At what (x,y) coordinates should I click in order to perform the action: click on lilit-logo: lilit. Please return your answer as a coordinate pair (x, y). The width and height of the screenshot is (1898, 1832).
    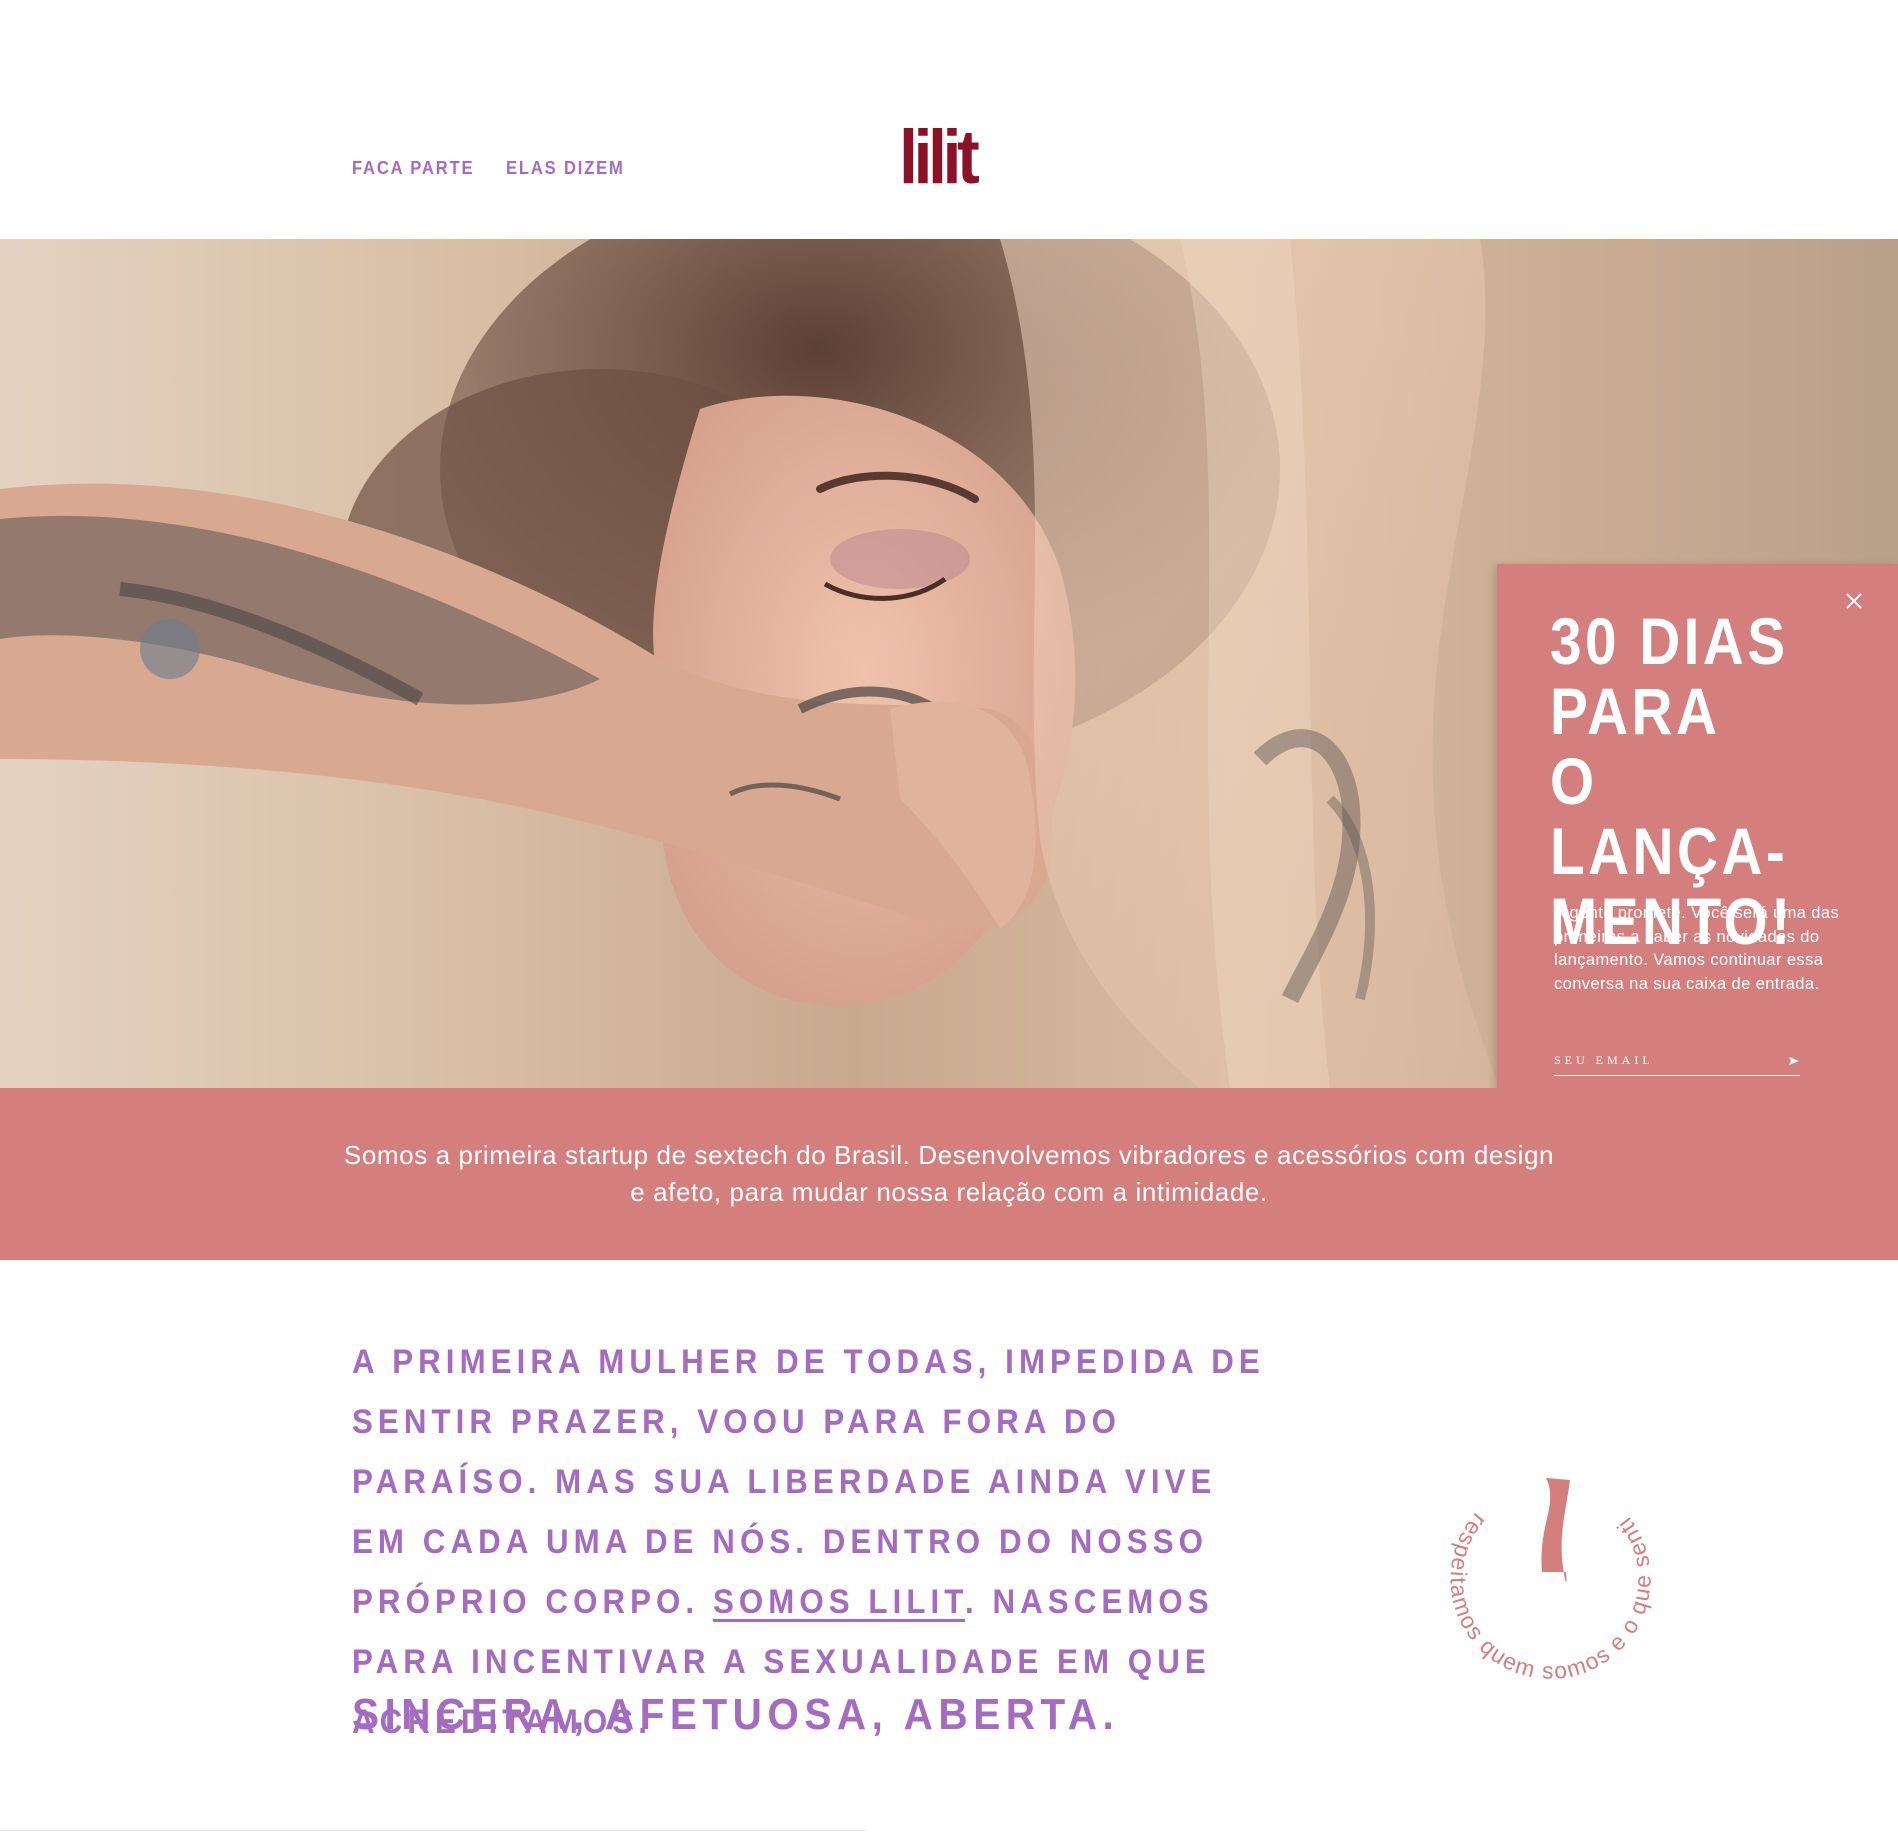
    Looking at the image, I should click on (939, 158).